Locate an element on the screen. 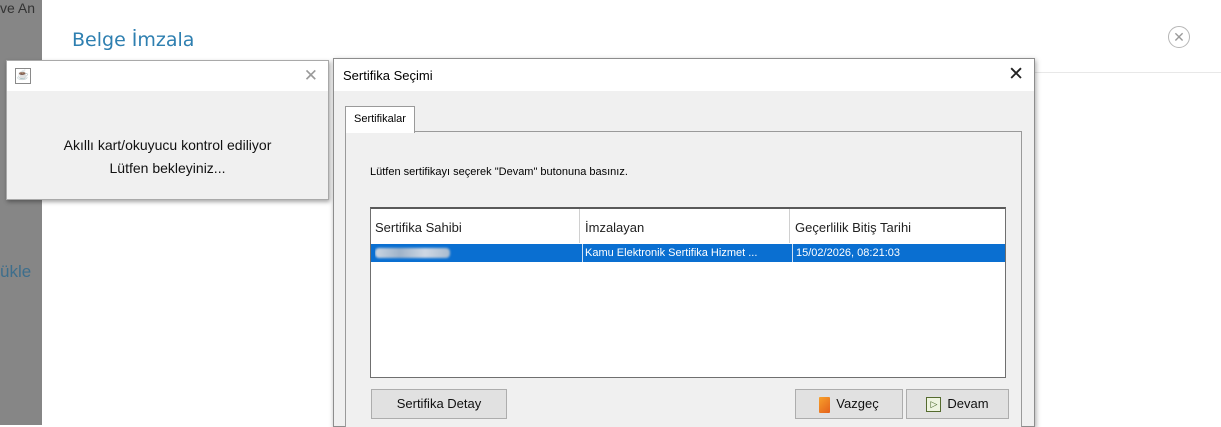 The image size is (1221, 427). continue-label: Devam is located at coordinates (968, 403).